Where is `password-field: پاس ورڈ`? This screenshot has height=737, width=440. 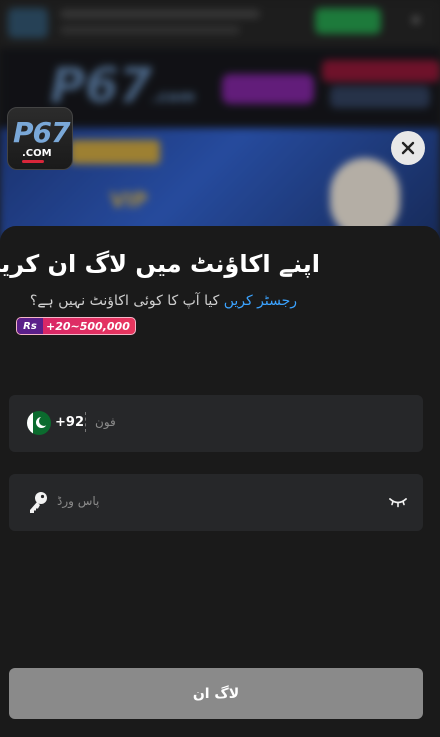
password-field: پاس ورڈ is located at coordinates (216, 502).